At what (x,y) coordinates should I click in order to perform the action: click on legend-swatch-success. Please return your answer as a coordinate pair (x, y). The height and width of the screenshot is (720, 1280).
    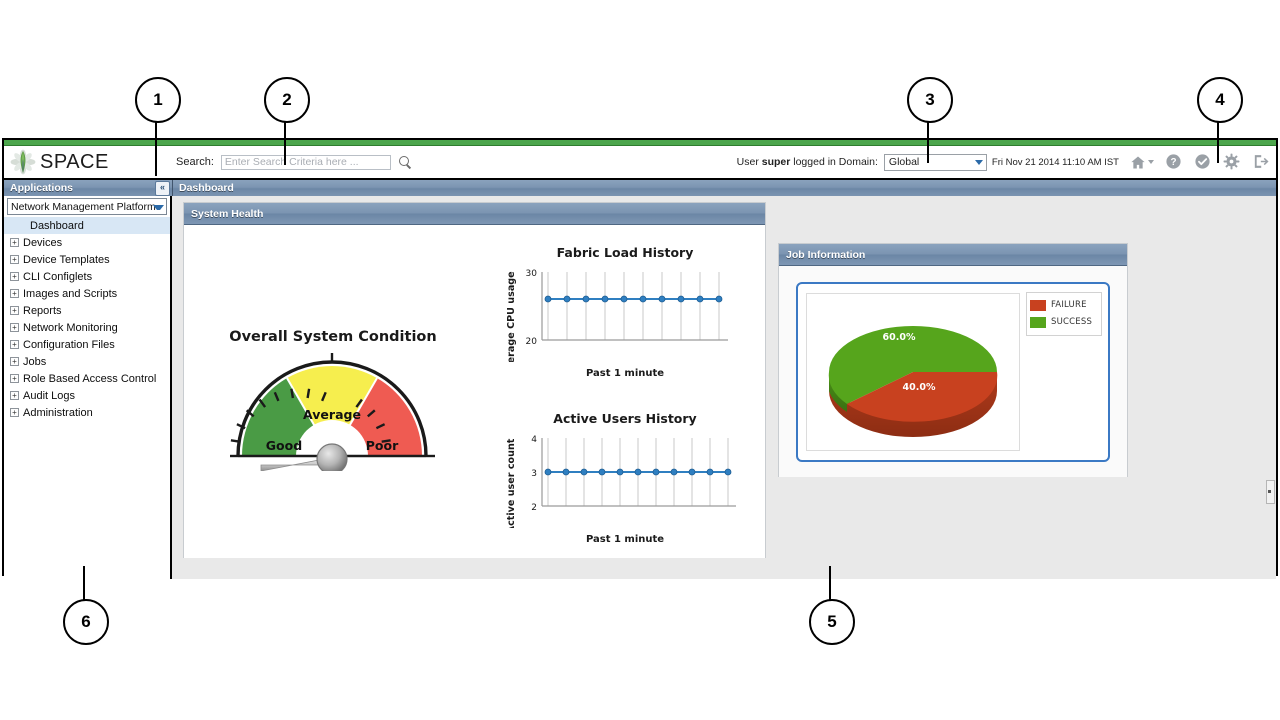
    Looking at the image, I should click on (1038, 322).